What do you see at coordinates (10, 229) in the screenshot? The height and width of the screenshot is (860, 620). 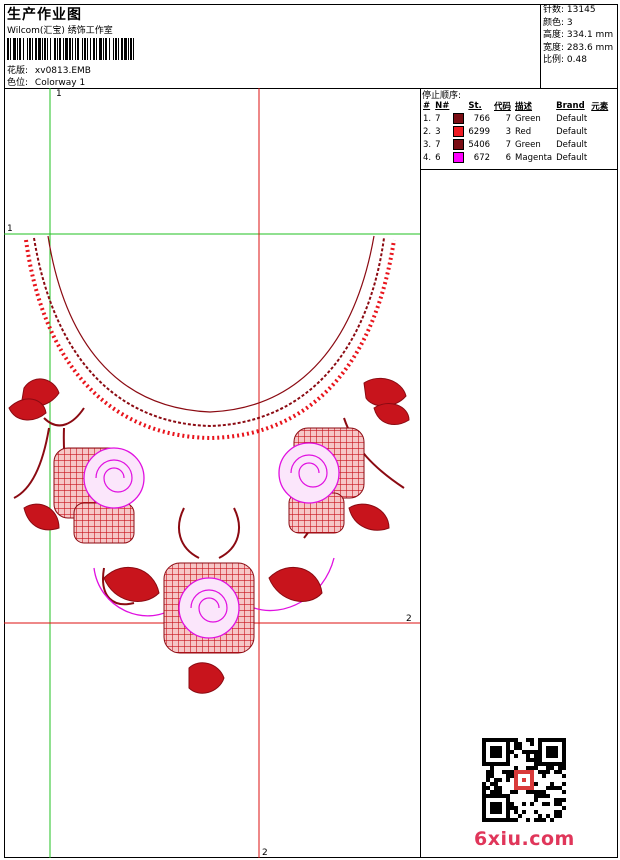 I see `guide-label-h1: 1` at bounding box center [10, 229].